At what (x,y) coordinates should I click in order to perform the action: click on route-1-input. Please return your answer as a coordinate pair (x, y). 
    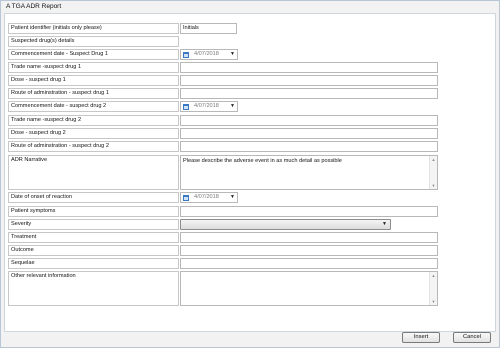
    Looking at the image, I should click on (309, 93).